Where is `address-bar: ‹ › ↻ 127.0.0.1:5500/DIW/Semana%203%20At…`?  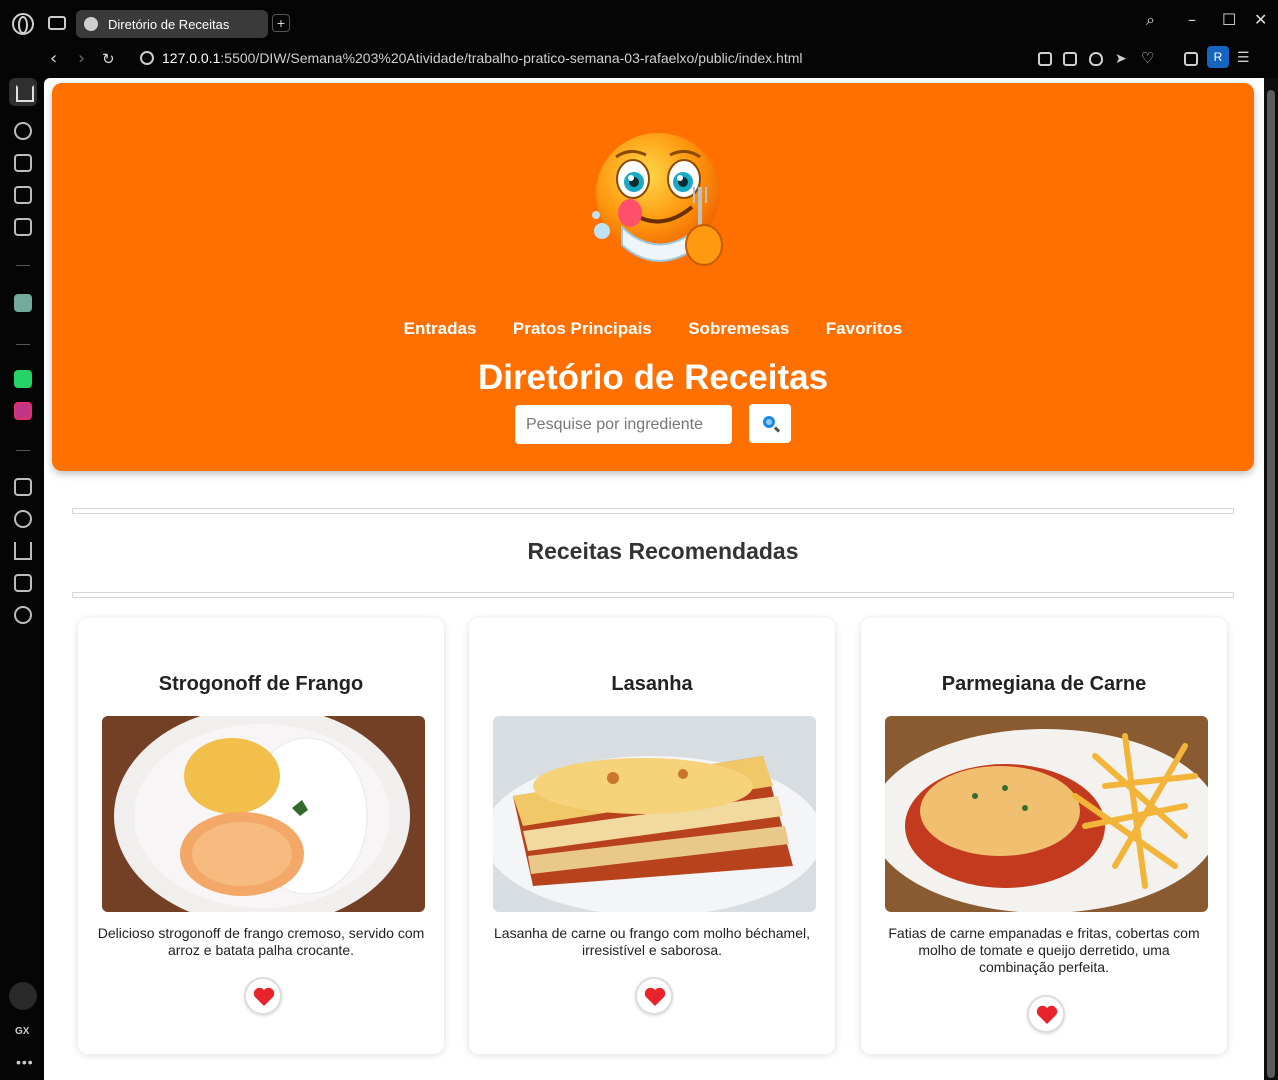 address-bar: ‹ › ↻ 127.0.0.1:5500/DIW/Semana%203%20At… is located at coordinates (639, 60).